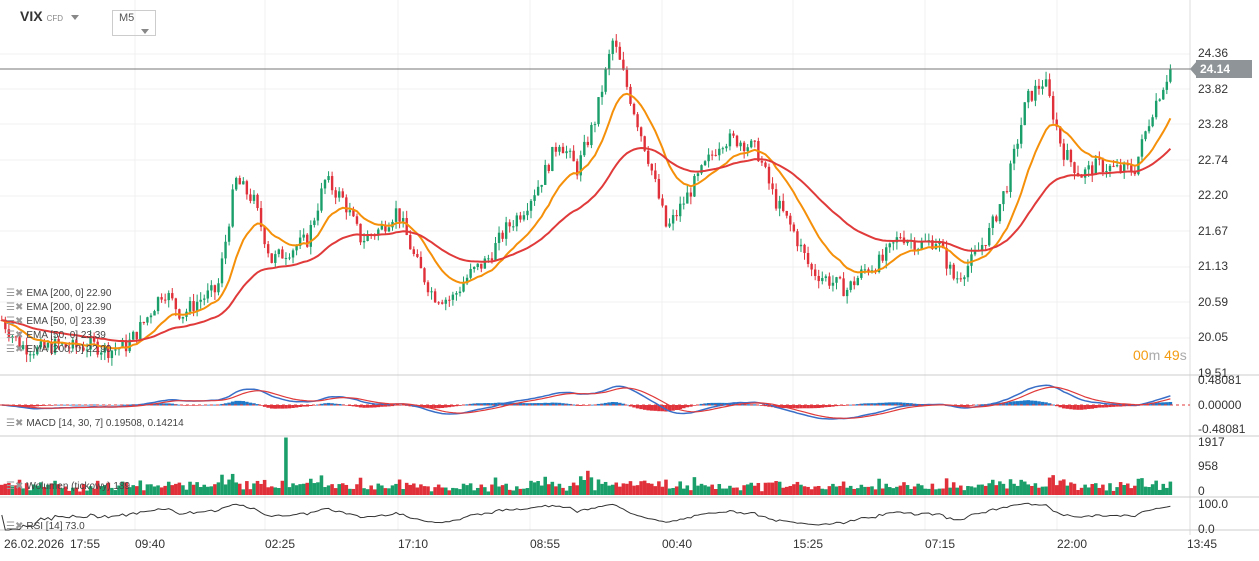 The height and width of the screenshot is (561, 1259). What do you see at coordinates (45, 526) in the screenshot?
I see `rsi-legend: ☰✖ RSI [14] 73.0` at bounding box center [45, 526].